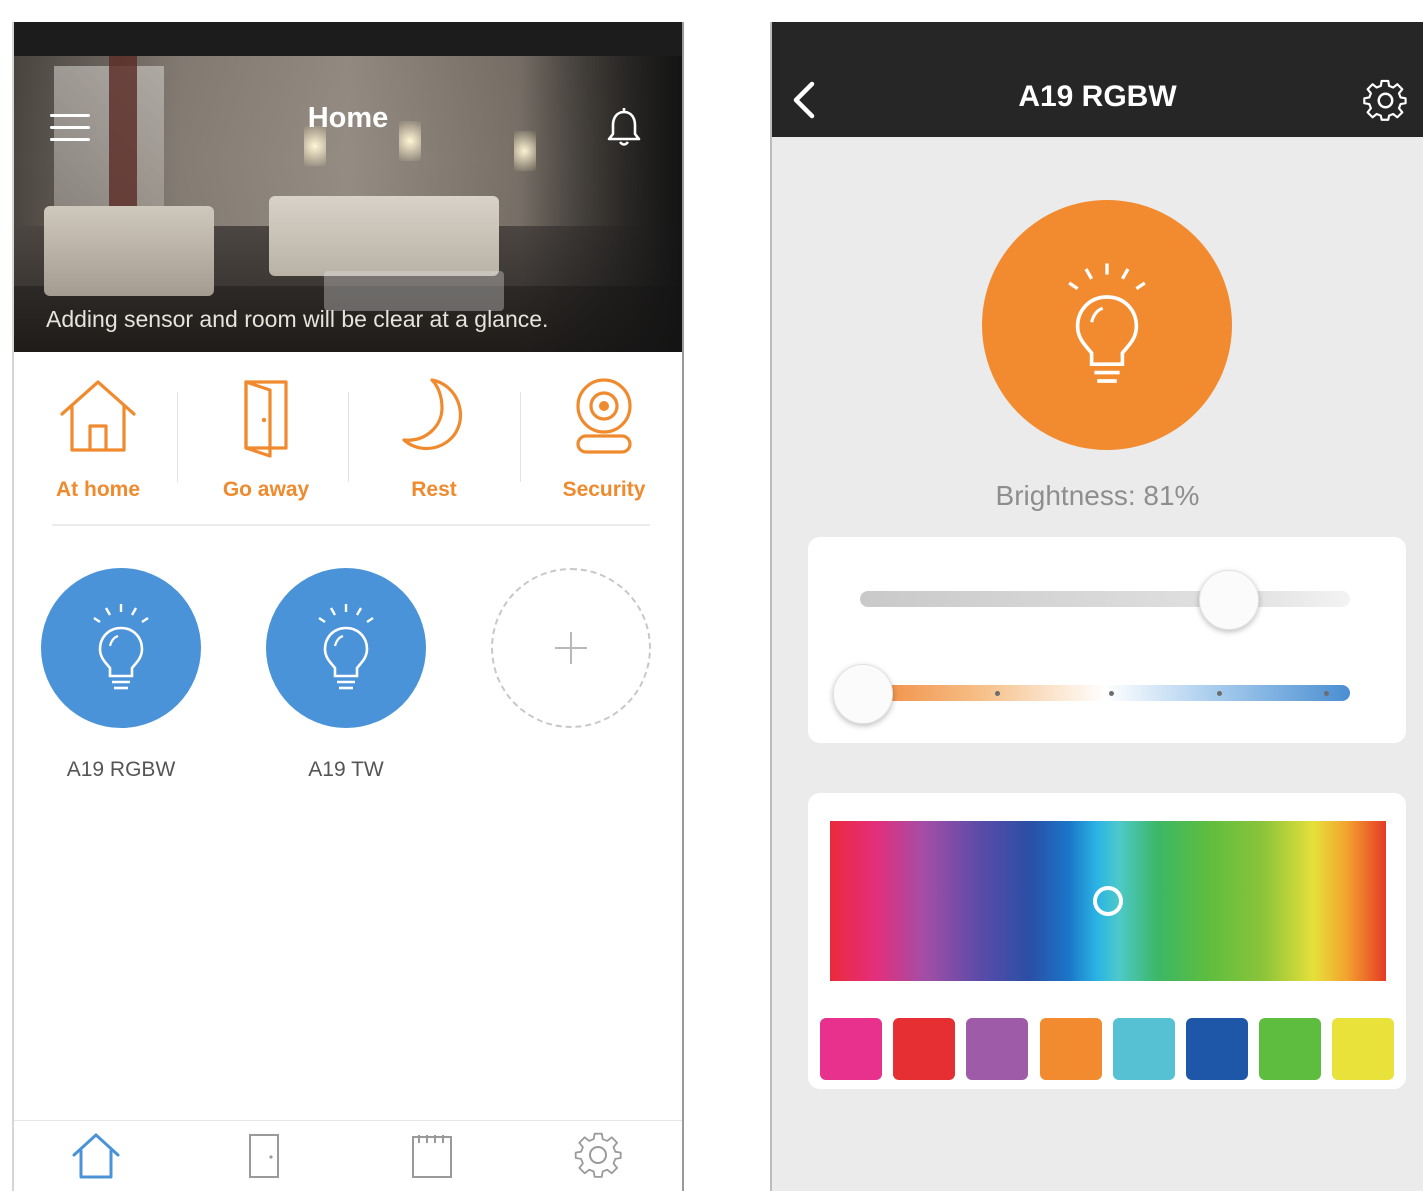 This screenshot has height=1191, width=1423. What do you see at coordinates (1105, 693) in the screenshot?
I see `color-temperature-slider-track` at bounding box center [1105, 693].